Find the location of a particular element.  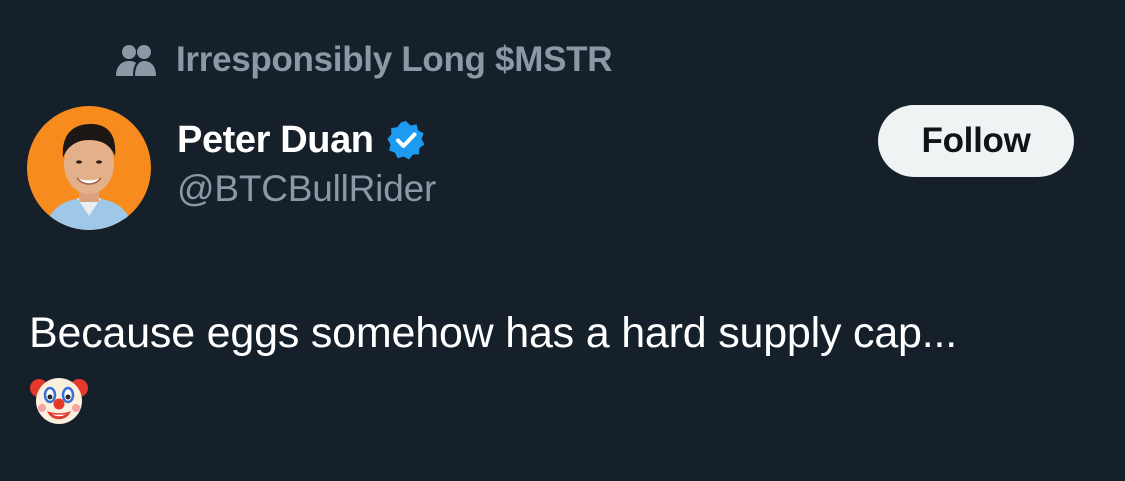

verified-badge-icon is located at coordinates (406, 140).